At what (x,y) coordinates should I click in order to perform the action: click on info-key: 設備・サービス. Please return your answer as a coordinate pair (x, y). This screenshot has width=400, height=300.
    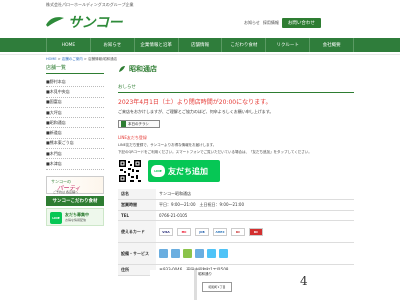
    Looking at the image, I should click on (137, 253).